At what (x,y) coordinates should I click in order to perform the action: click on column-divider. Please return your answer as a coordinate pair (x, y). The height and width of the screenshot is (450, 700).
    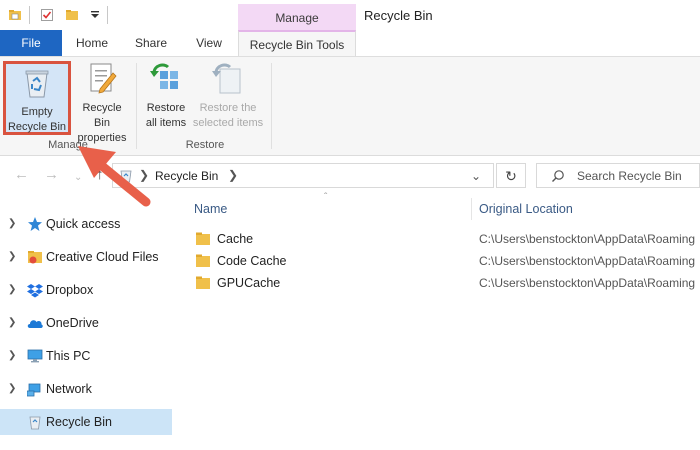
    Looking at the image, I should click on (471, 209).